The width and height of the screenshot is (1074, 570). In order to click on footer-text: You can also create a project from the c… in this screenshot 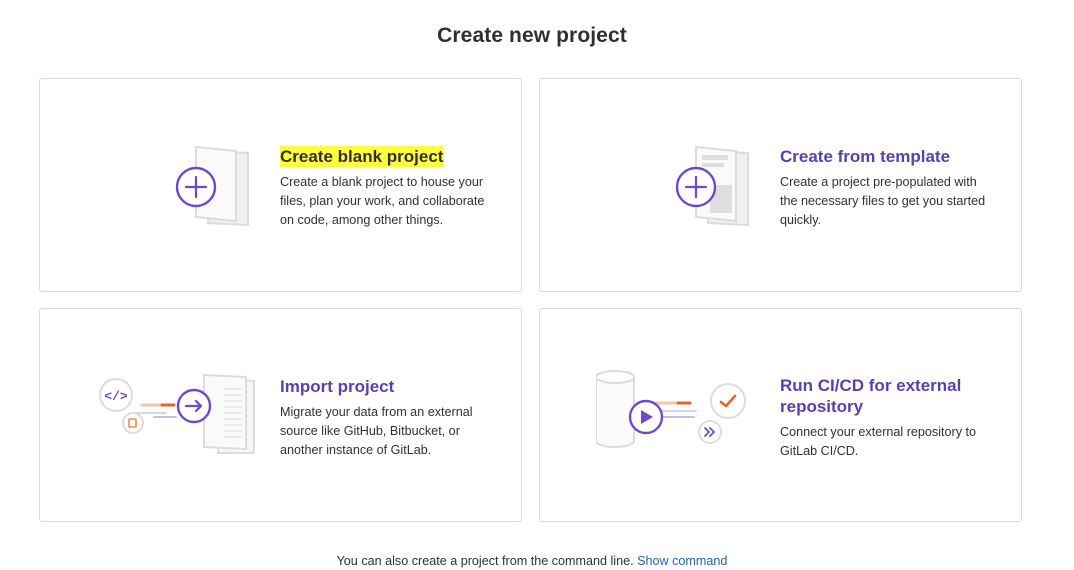, I will do `click(485, 561)`.